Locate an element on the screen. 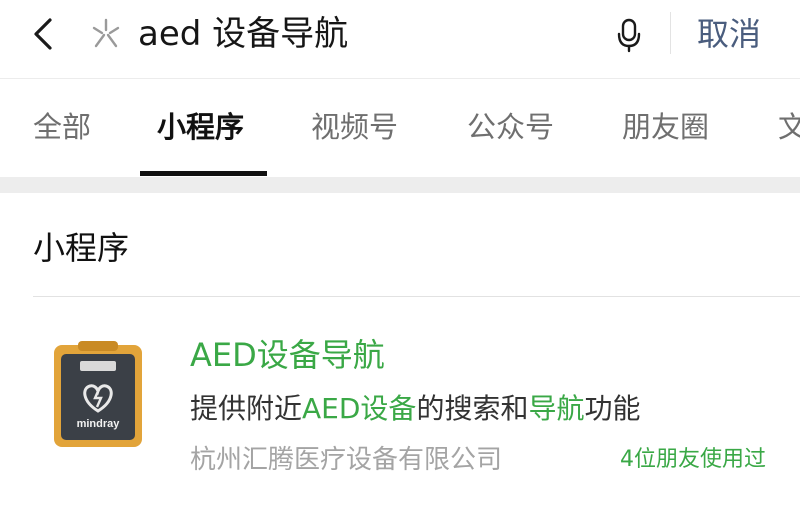  result-description: 提供附近AED设备的搜索和导航功能 is located at coordinates (415, 409).